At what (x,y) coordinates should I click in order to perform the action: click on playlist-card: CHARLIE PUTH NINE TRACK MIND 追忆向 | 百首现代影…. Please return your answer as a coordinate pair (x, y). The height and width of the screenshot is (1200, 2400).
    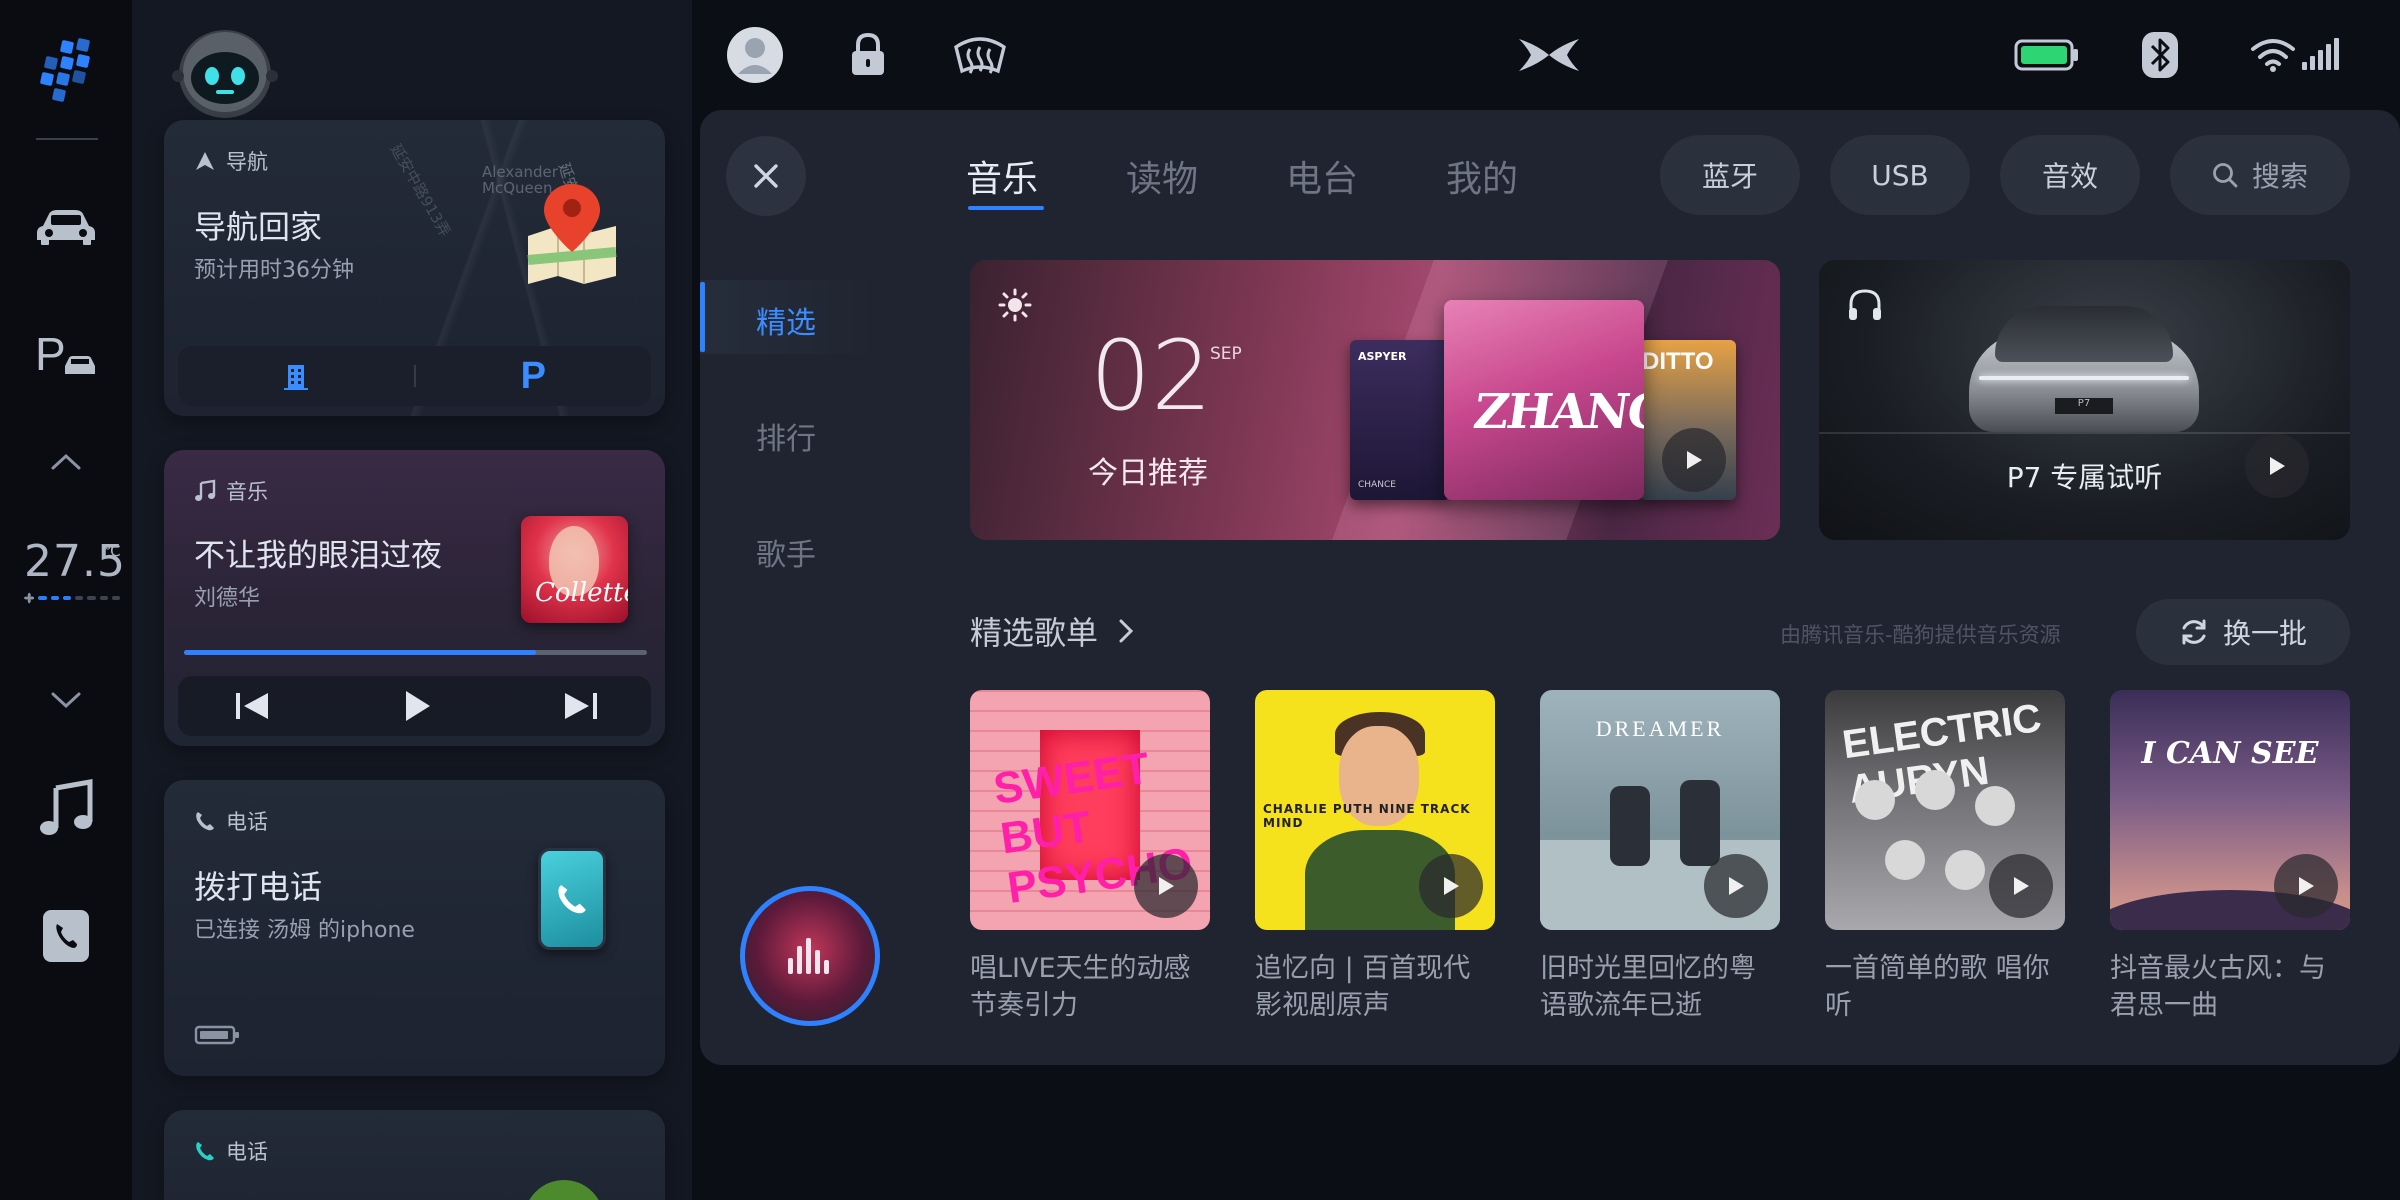
    Looking at the image, I should click on (1375, 857).